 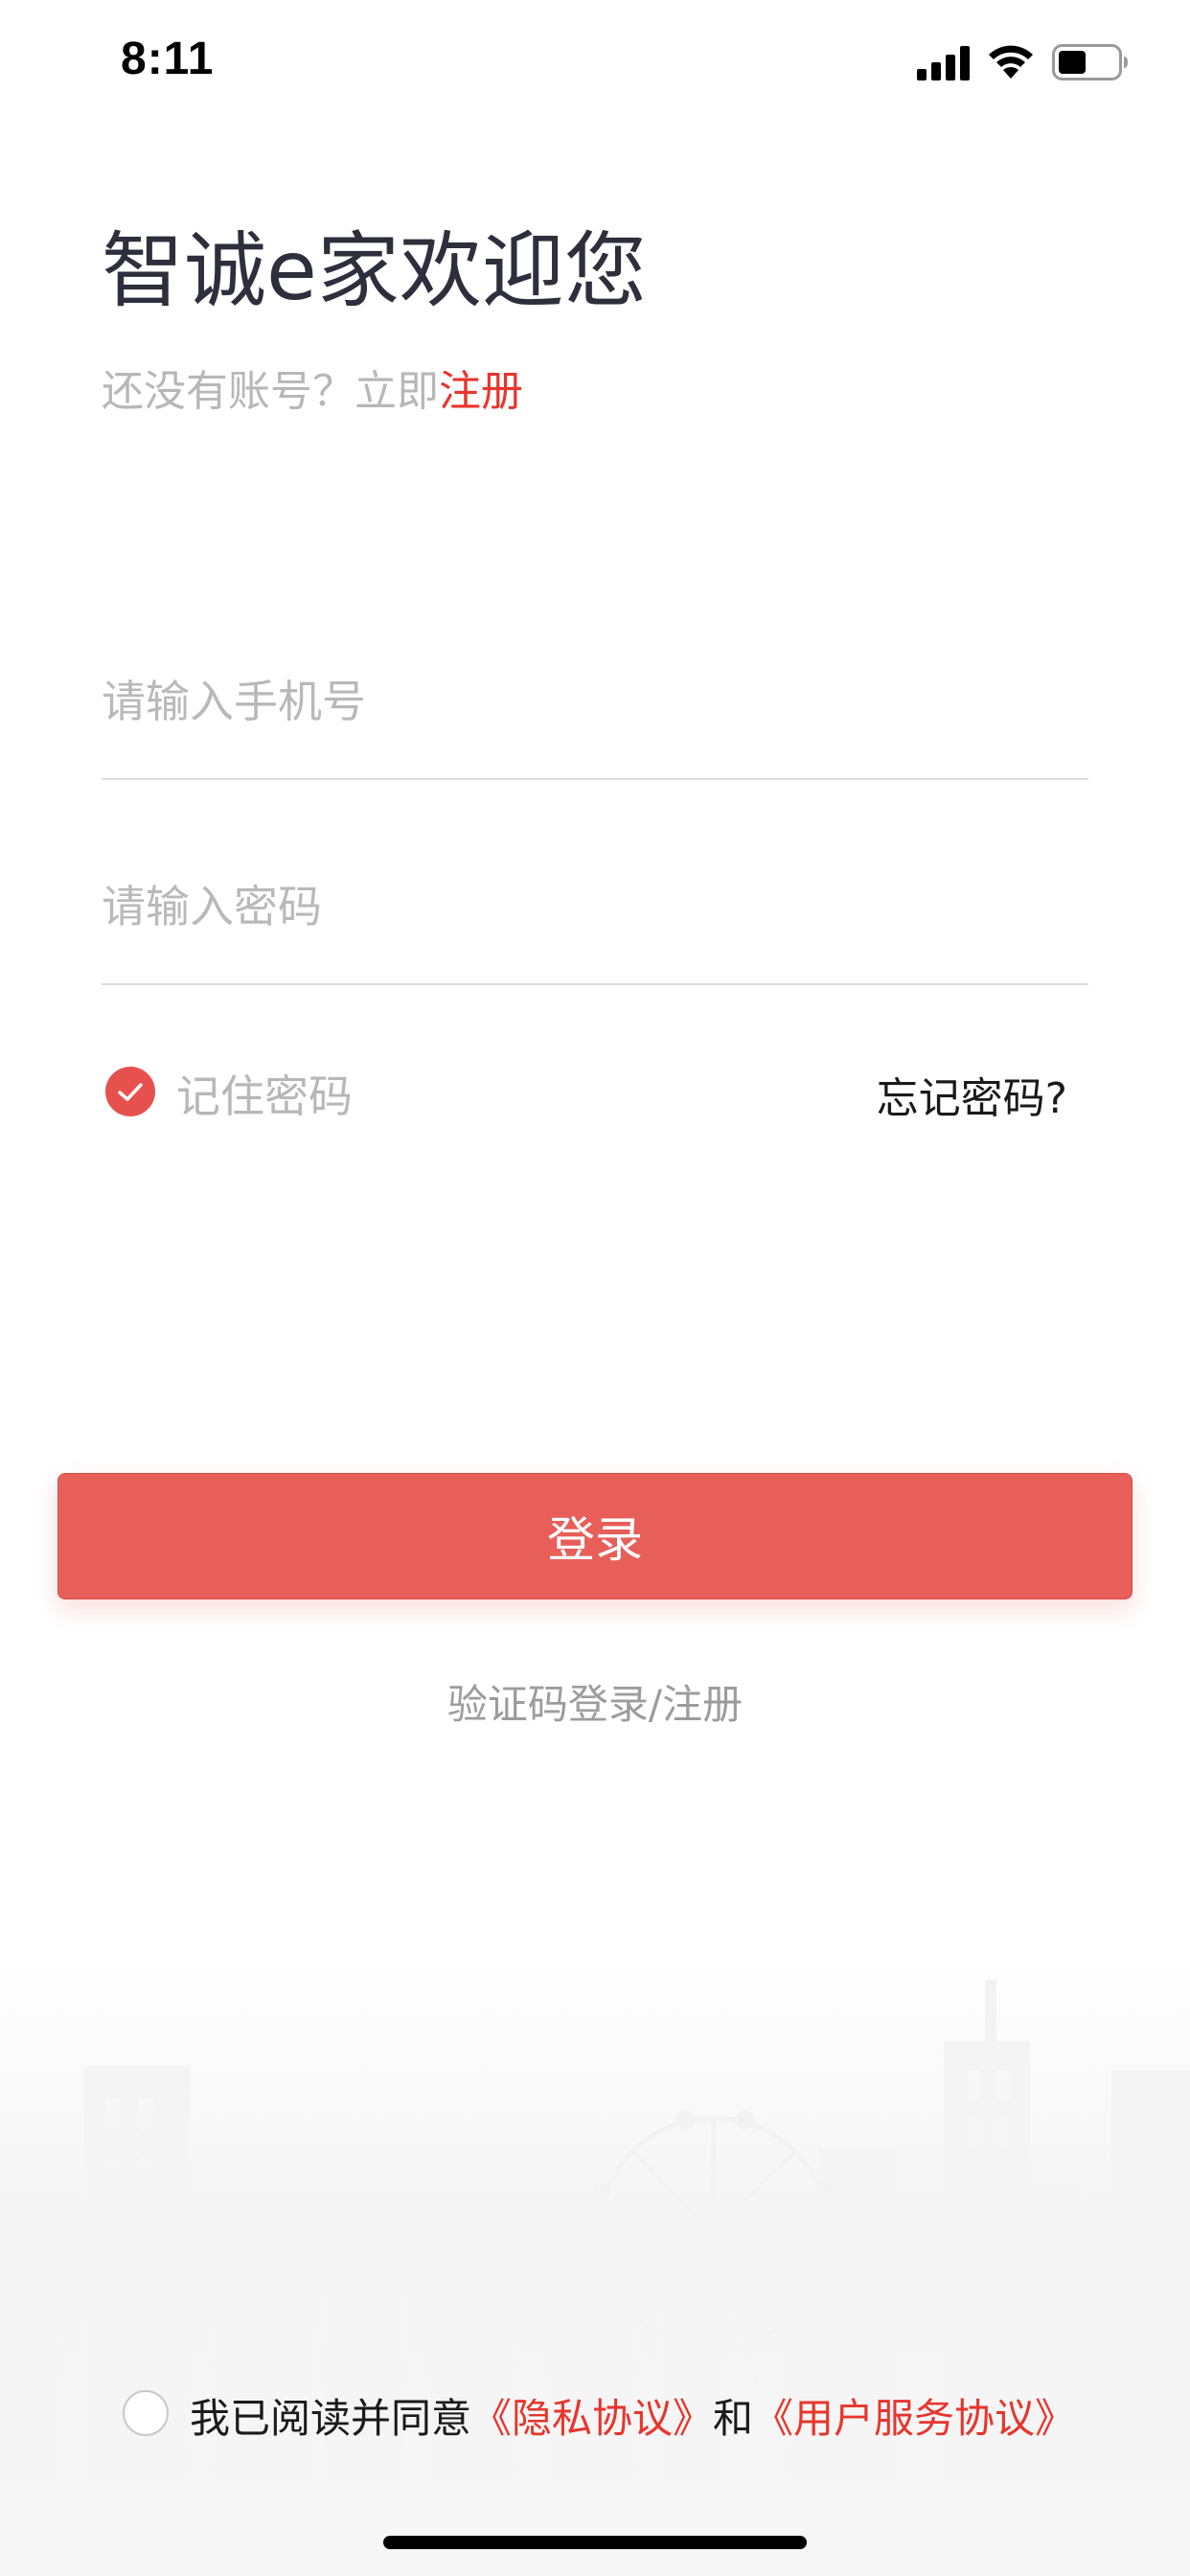 What do you see at coordinates (271, 391) in the screenshot?
I see `register-prompt-text: 还没有账号？立即` at bounding box center [271, 391].